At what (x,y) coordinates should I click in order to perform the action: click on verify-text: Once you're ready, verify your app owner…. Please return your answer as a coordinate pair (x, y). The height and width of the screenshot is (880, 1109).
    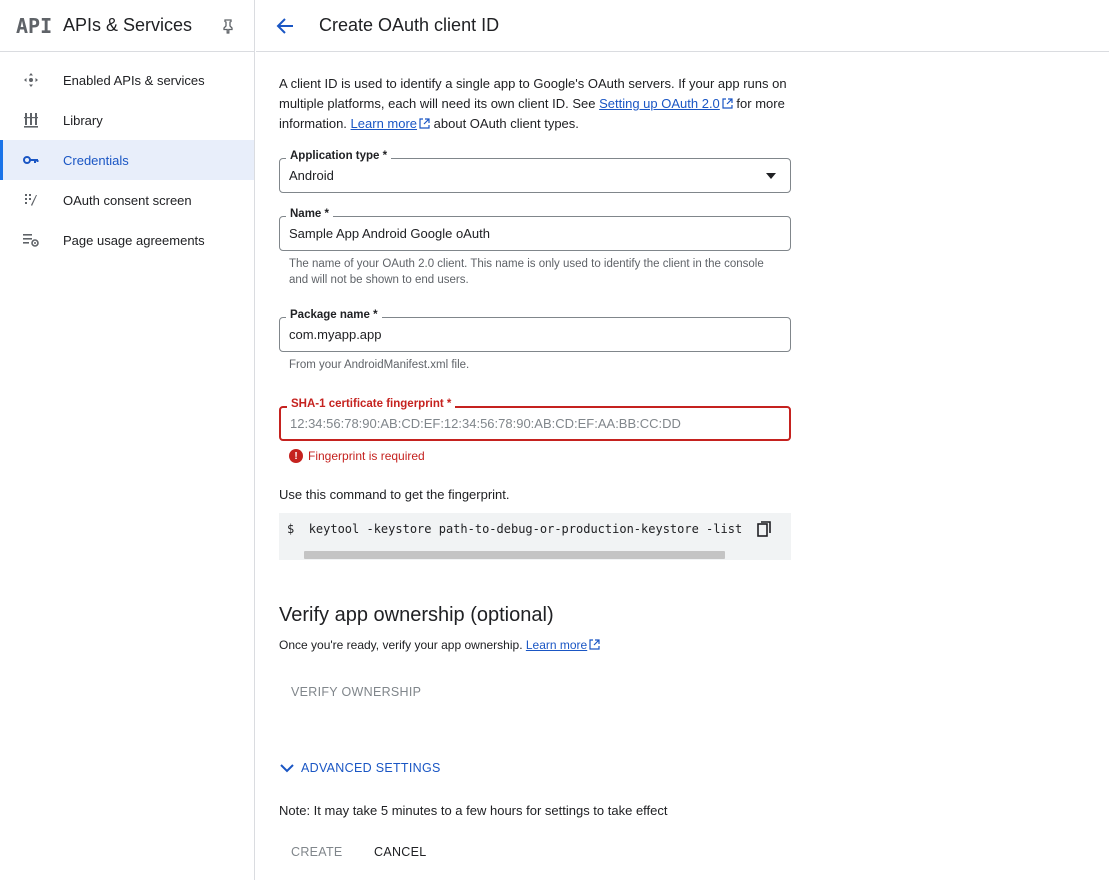
    Looking at the image, I should click on (439, 645).